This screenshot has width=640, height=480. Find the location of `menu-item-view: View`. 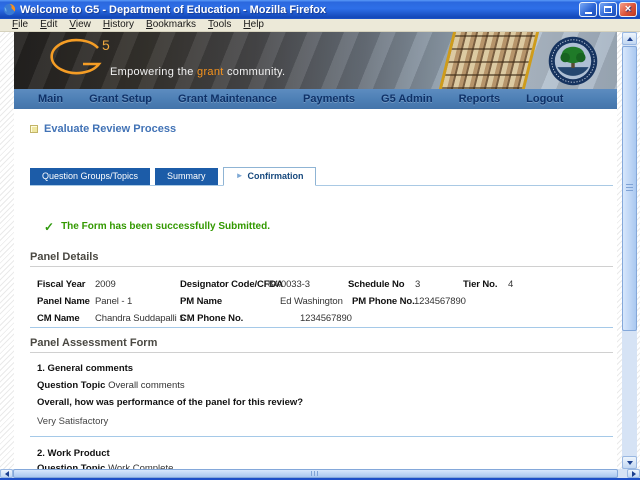

menu-item-view: View is located at coordinates (80, 25).